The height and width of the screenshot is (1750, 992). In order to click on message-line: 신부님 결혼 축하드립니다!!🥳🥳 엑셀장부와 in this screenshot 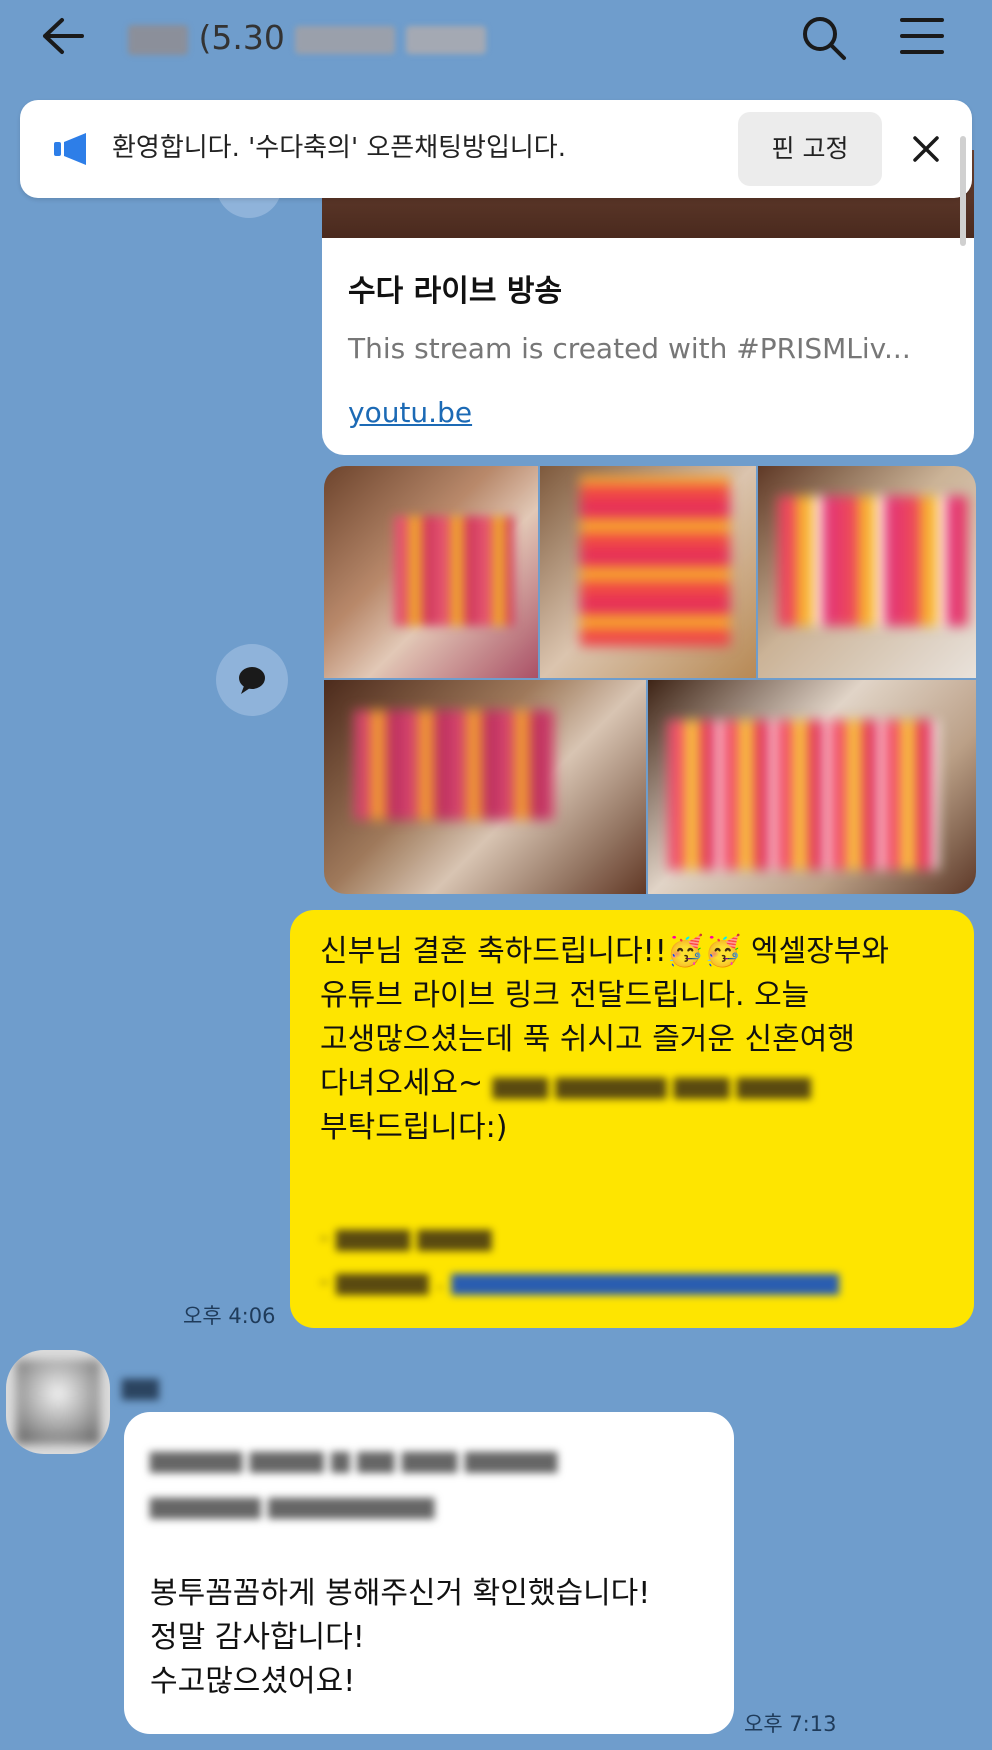, I will do `click(604, 951)`.